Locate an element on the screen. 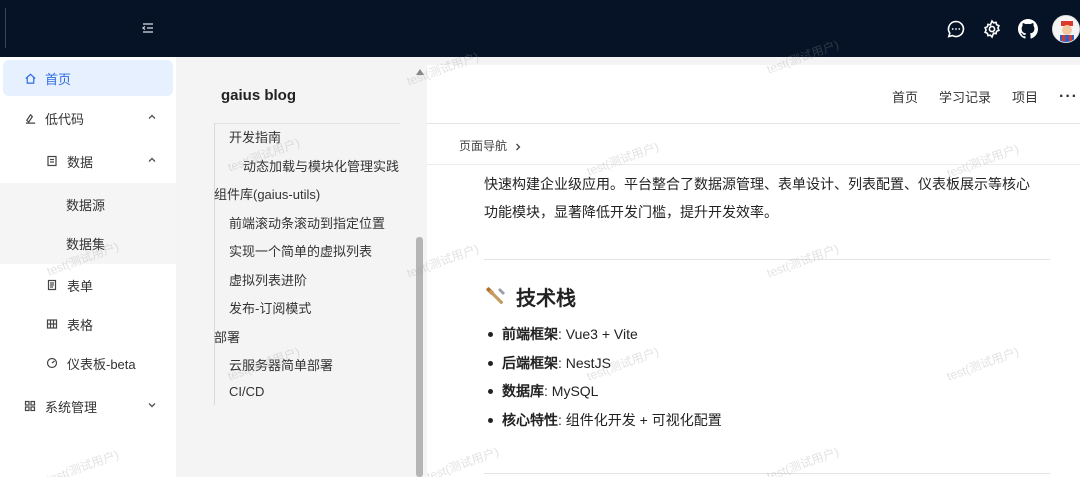 This screenshot has width=1080, height=477. breadcrumb: 页面导航 is located at coordinates (491, 145).